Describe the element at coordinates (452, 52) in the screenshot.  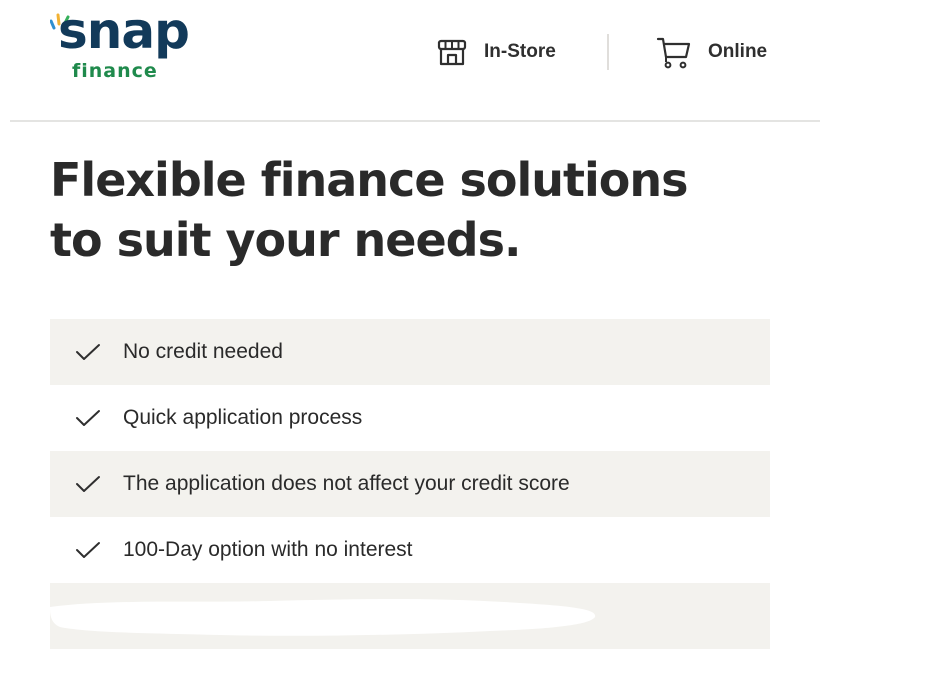
I see `storefront-icon` at that location.